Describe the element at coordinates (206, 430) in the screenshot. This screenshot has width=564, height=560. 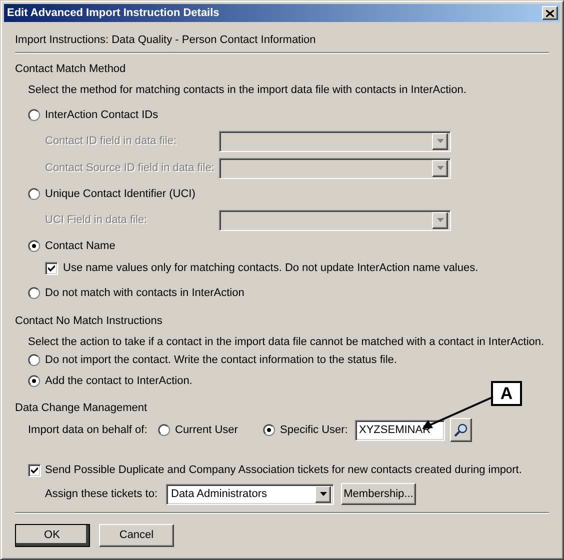
I see `radio-label: Current User` at that location.